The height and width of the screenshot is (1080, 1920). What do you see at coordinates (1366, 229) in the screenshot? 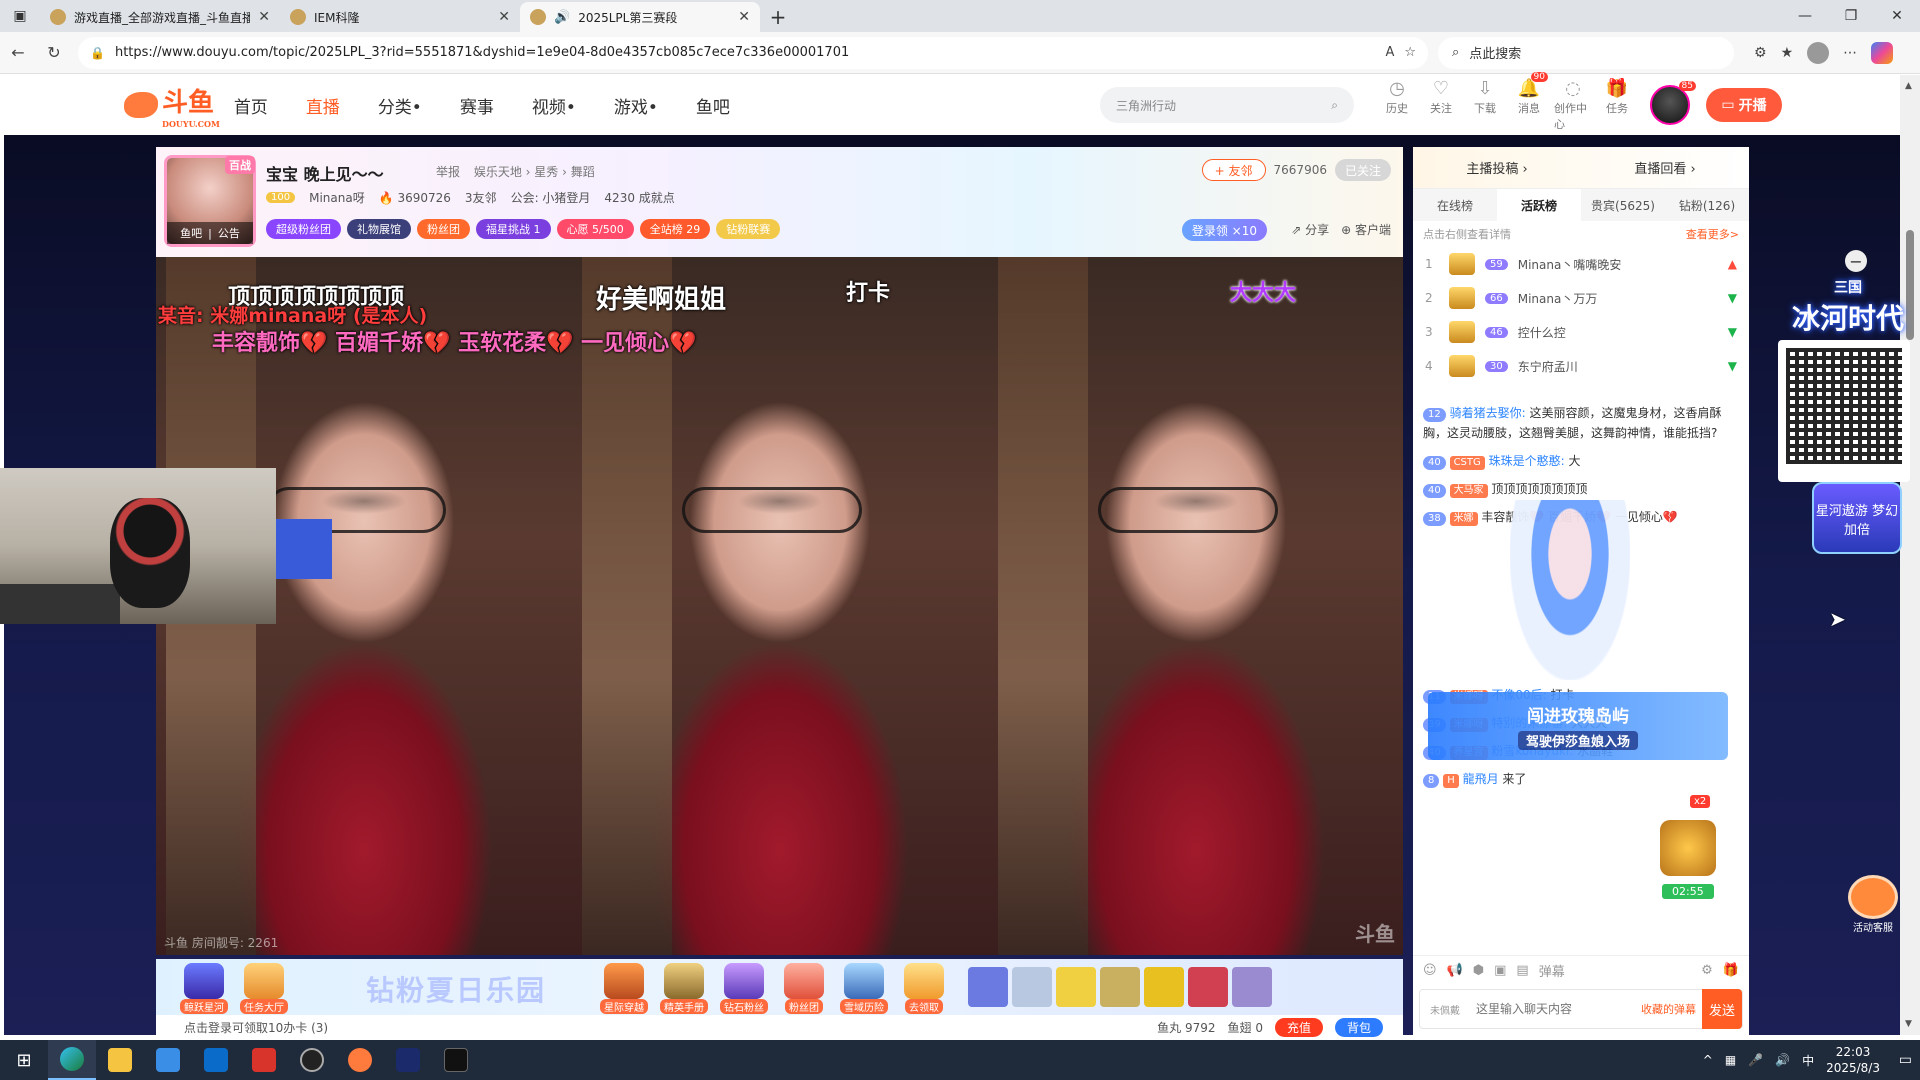
I see `client-button: ⊕ 客户端` at bounding box center [1366, 229].